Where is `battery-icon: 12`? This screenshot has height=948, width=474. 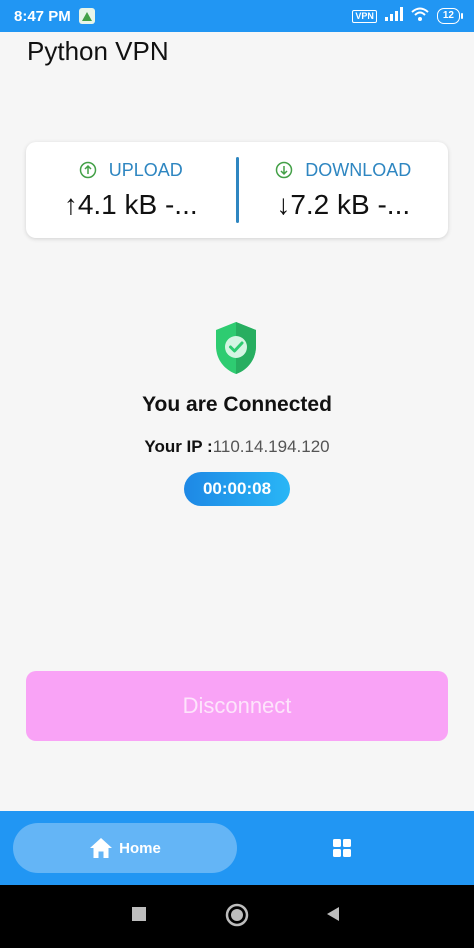
battery-icon: 12 is located at coordinates (450, 16).